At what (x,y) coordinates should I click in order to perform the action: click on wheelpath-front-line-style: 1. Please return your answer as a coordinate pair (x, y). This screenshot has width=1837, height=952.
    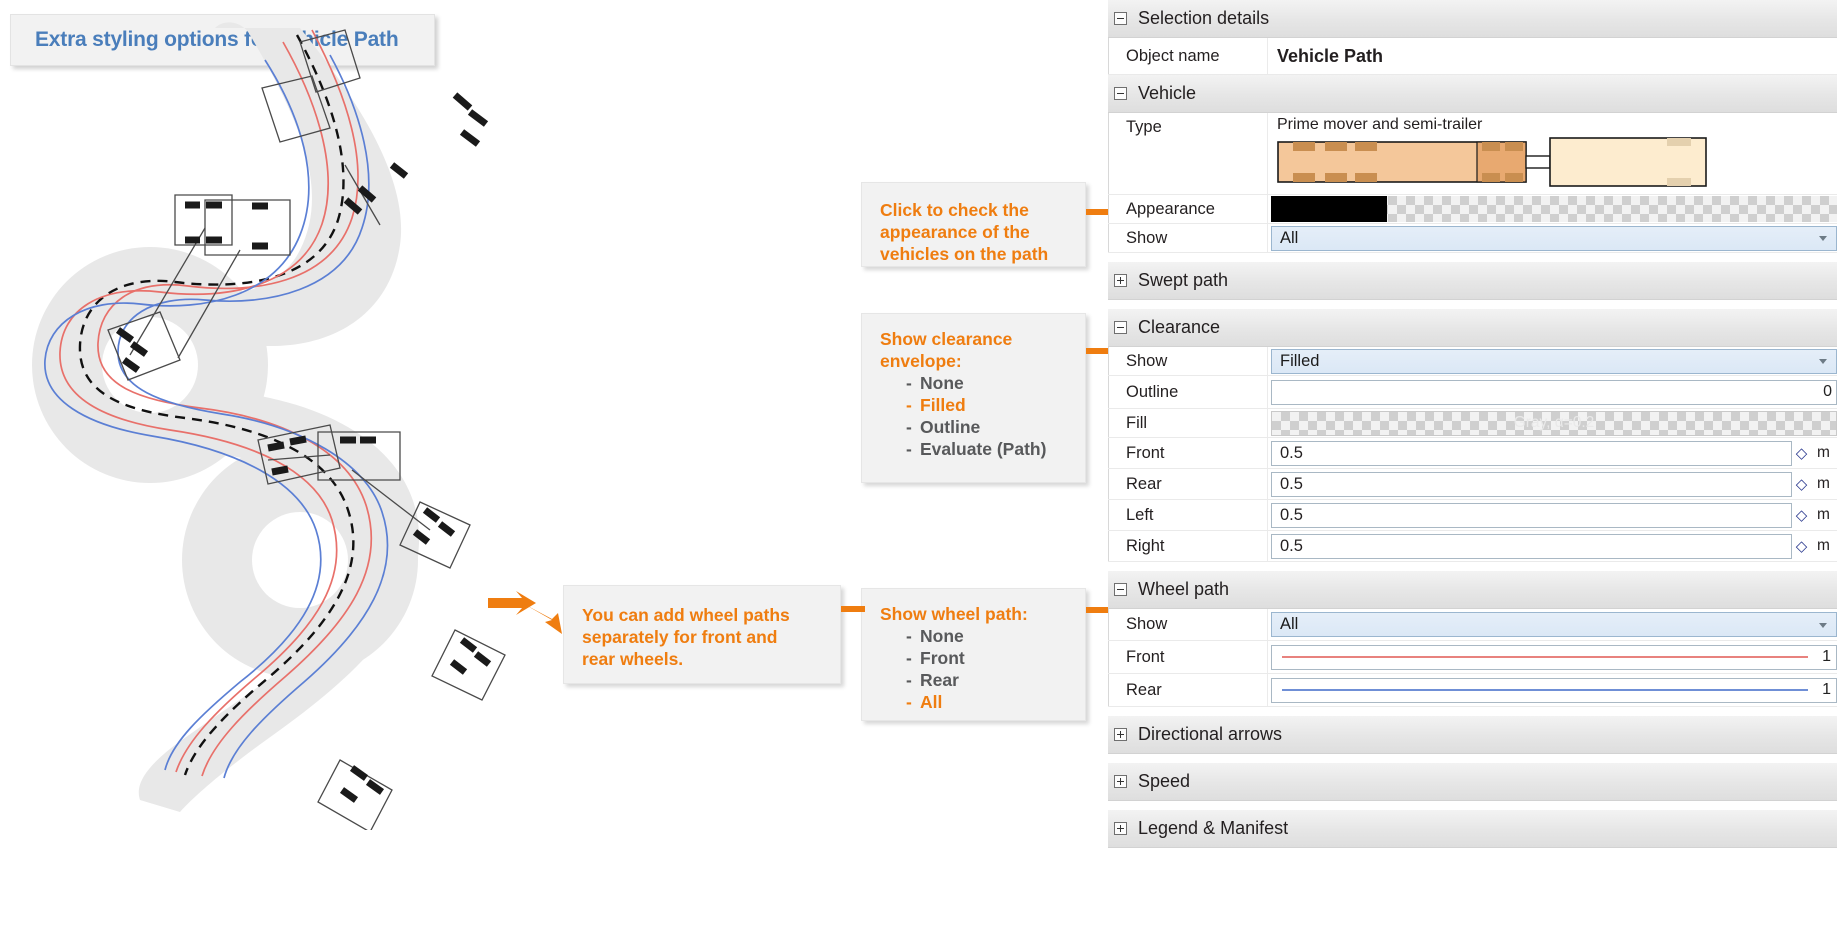
    Looking at the image, I should click on (1554, 657).